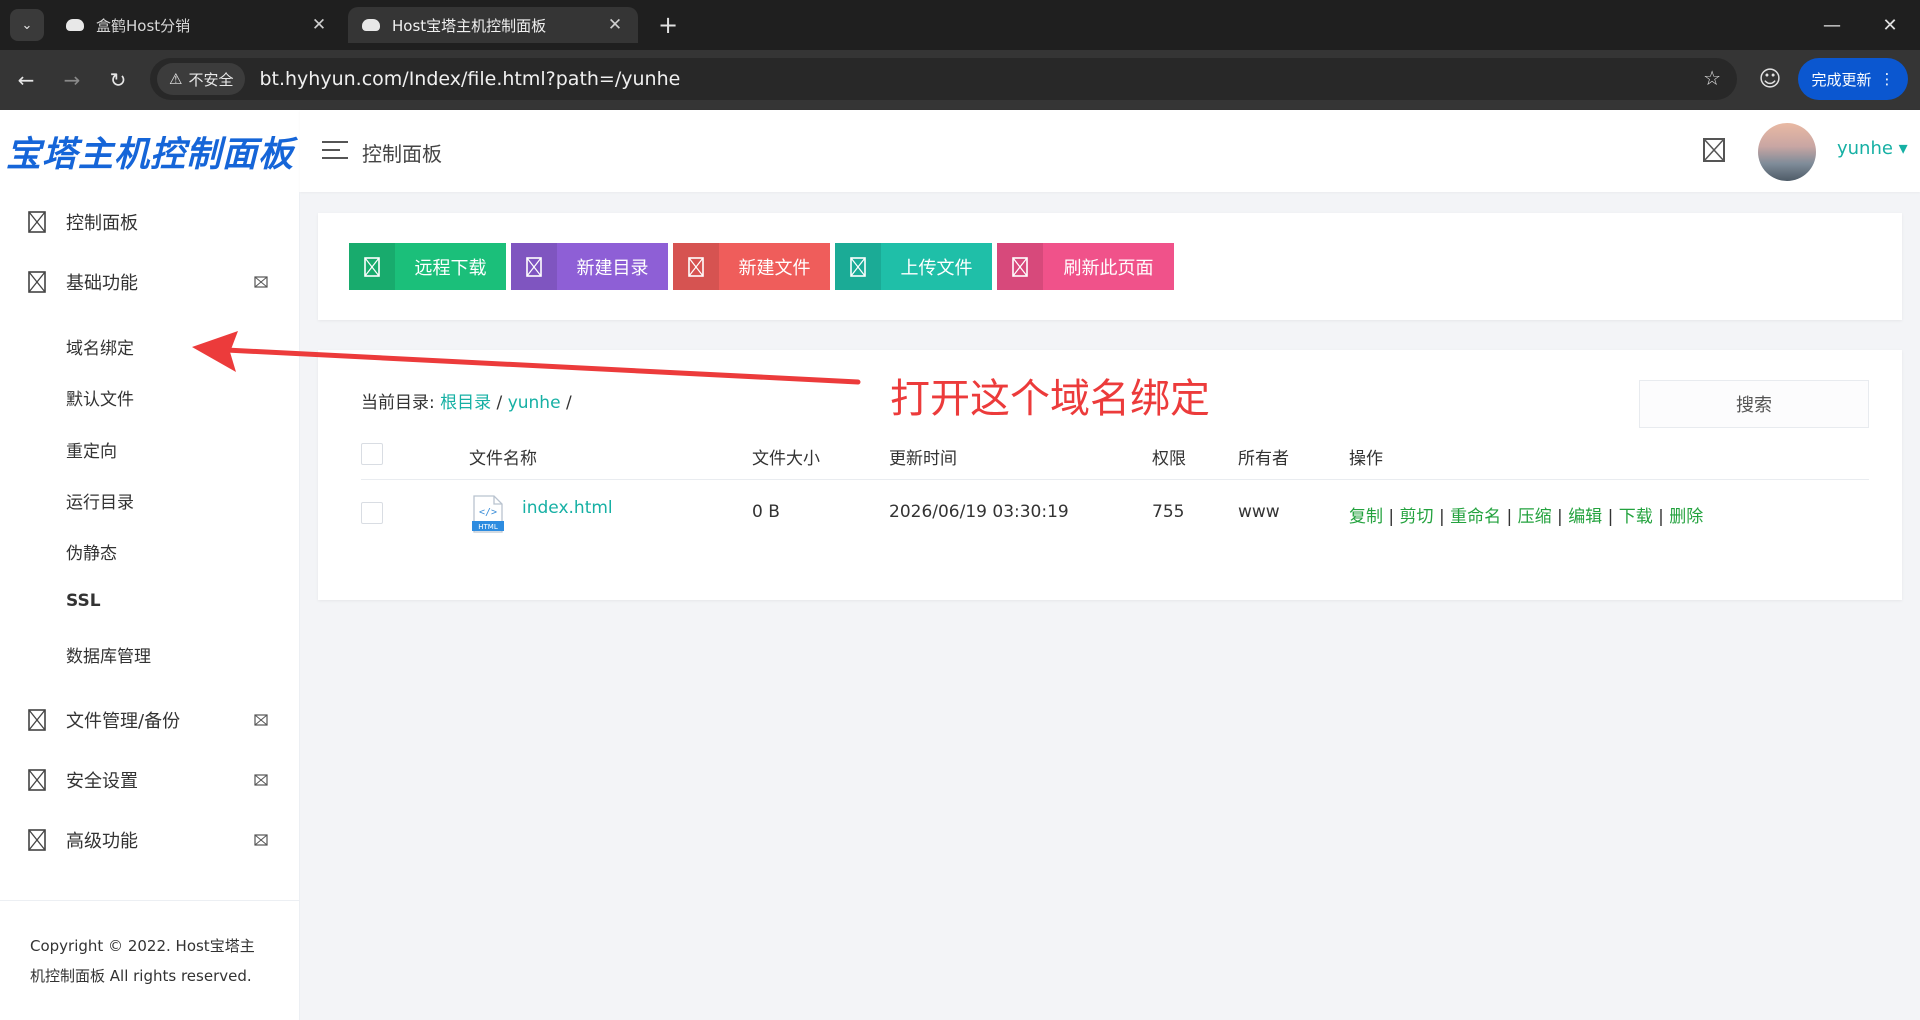 The width and height of the screenshot is (1920, 1020). Describe the element at coordinates (1887, 79) in the screenshot. I see `more-vertical-icon: ⋮` at that location.